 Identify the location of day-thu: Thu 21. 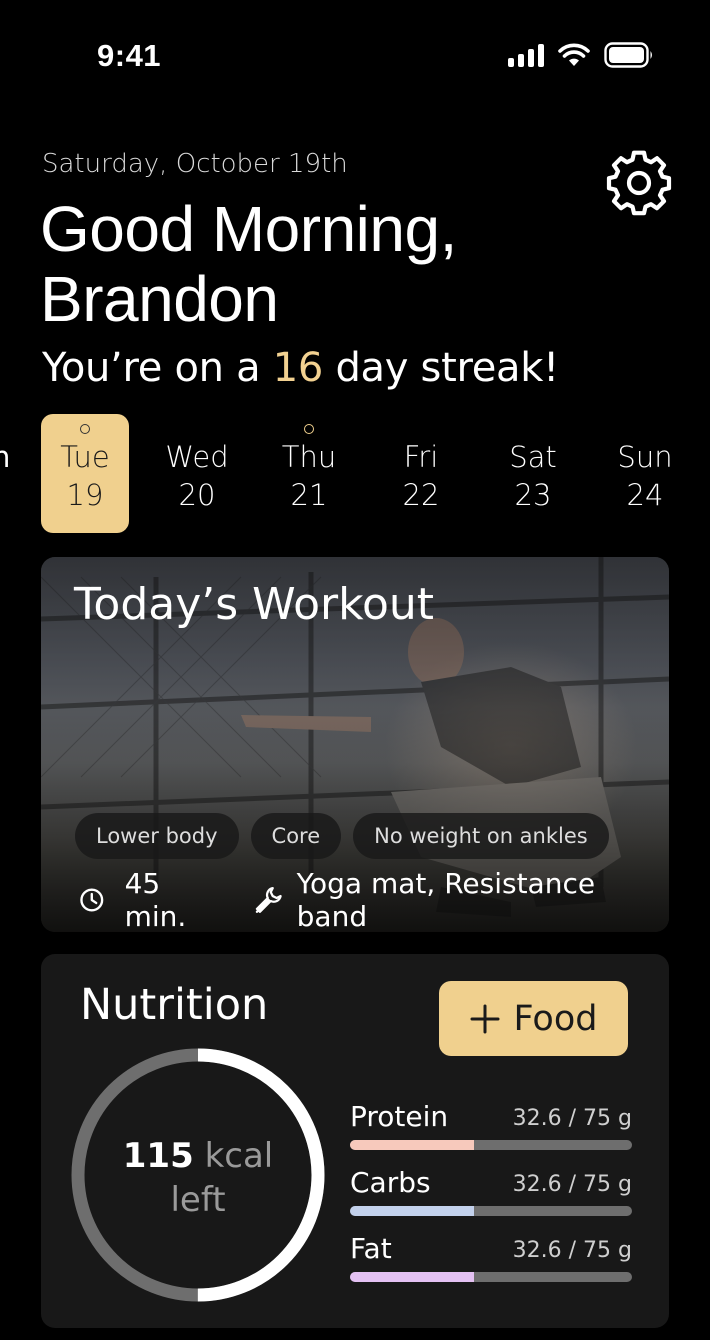
(309, 473).